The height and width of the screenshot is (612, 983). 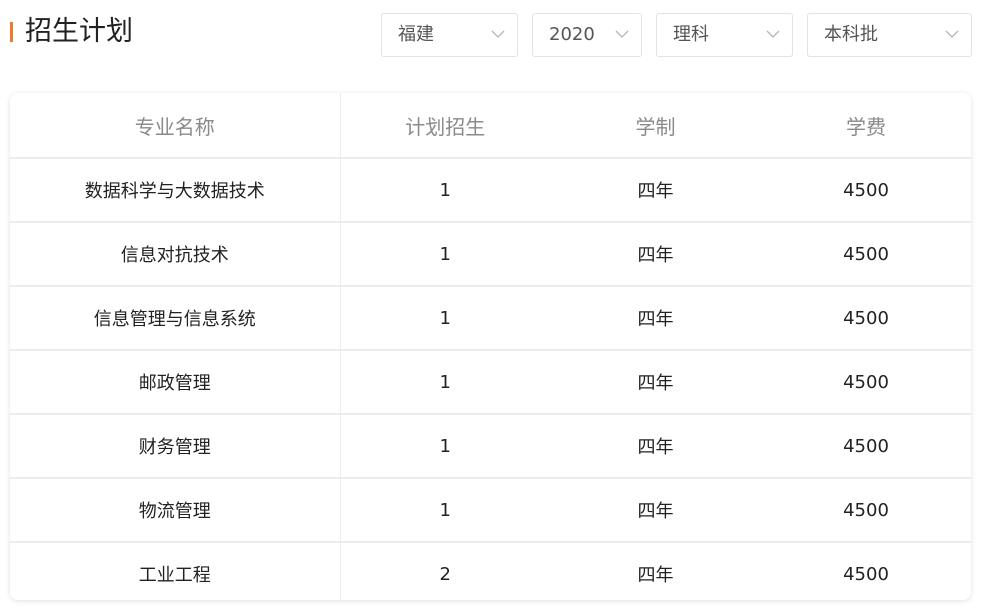 What do you see at coordinates (866, 126) in the screenshot?
I see `column-header-tuition: 学费` at bounding box center [866, 126].